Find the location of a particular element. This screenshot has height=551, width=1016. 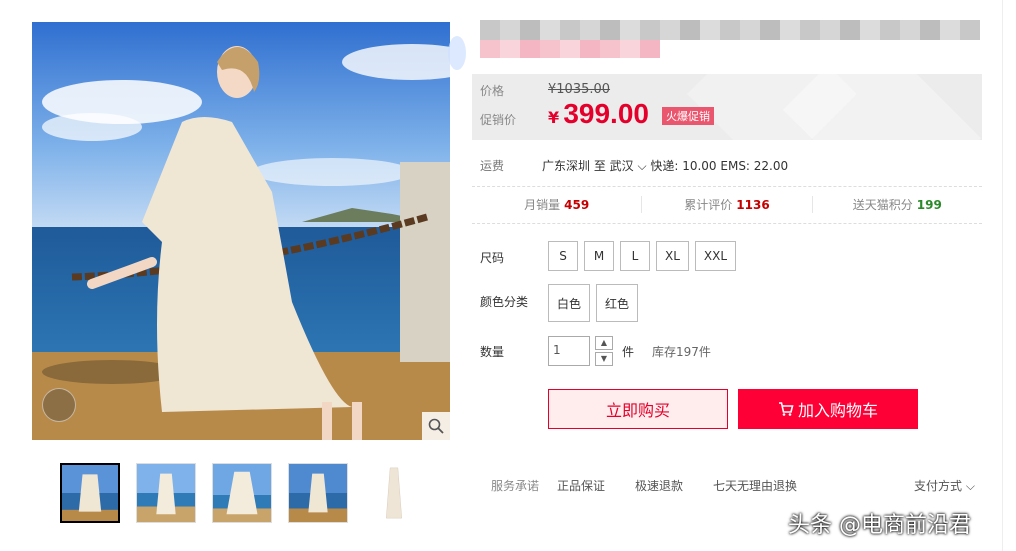

stat-reviews: 累计评价 1136 is located at coordinates (727, 204).